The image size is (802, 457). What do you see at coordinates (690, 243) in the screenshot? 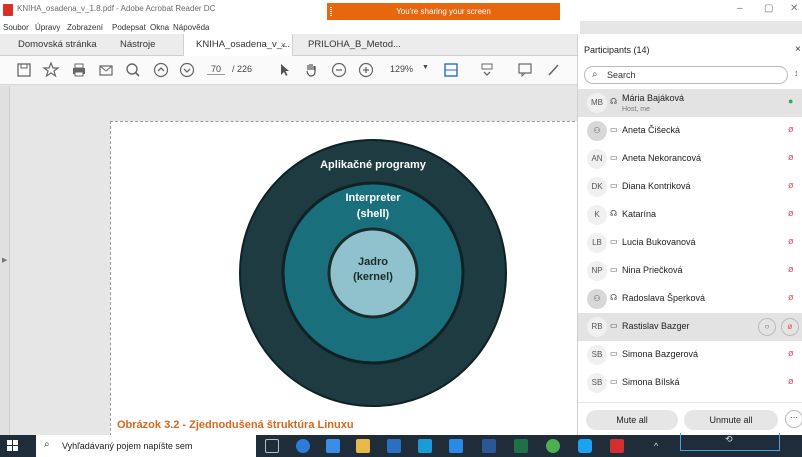
I see `participant-row: LB ▭ Lucia Bukovanová ø` at bounding box center [690, 243].